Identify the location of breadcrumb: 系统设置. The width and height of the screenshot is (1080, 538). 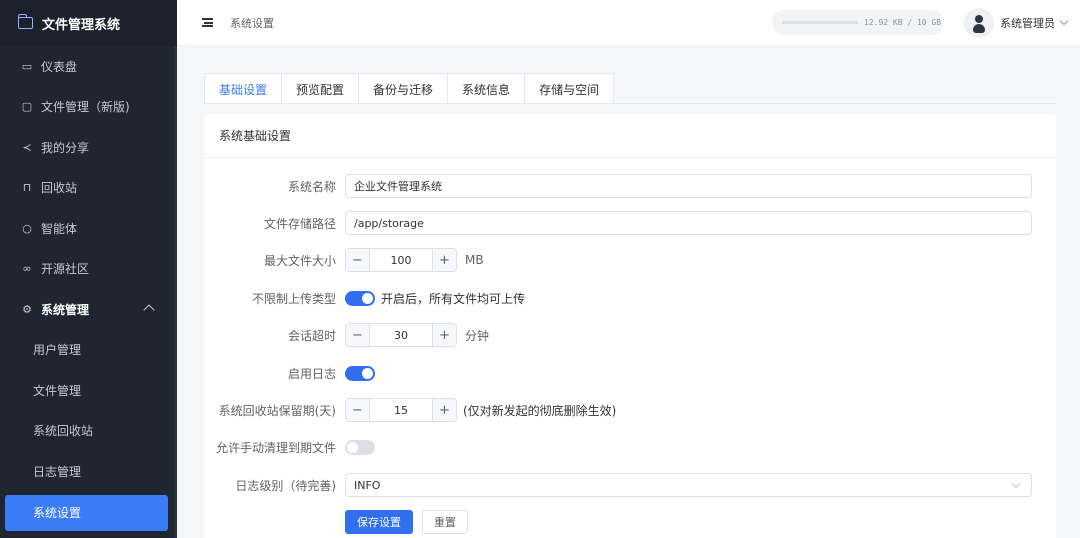
(252, 23).